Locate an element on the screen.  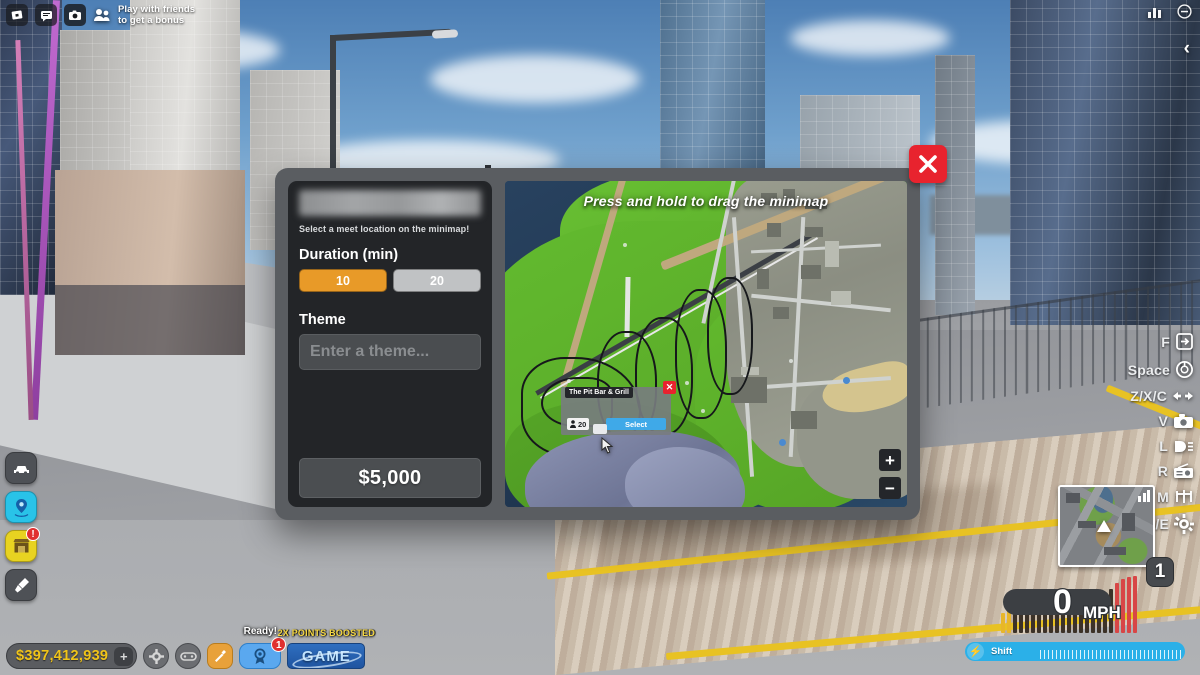
close-button is located at coordinates (928, 164).